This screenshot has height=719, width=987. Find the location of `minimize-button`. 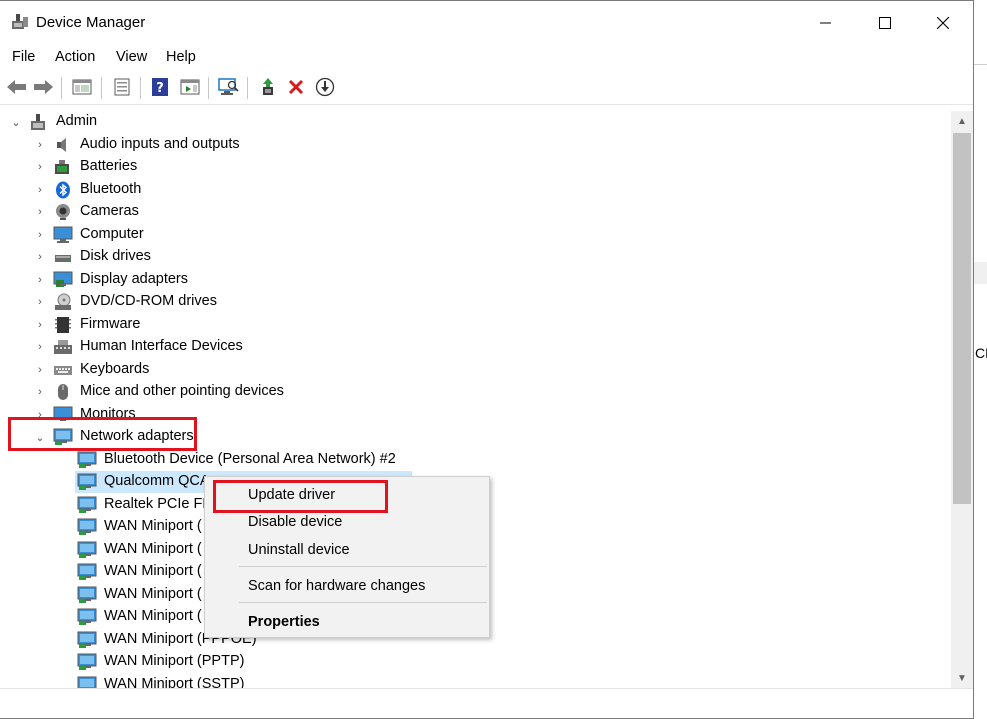

minimize-button is located at coordinates (826, 23).